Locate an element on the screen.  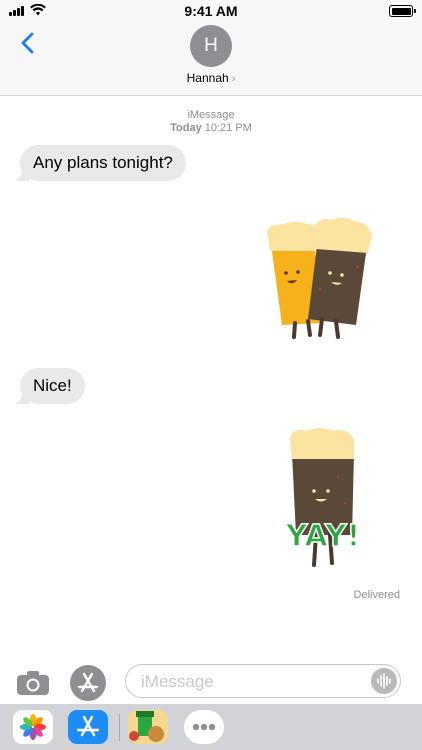
more-apps-icon is located at coordinates (204, 727).